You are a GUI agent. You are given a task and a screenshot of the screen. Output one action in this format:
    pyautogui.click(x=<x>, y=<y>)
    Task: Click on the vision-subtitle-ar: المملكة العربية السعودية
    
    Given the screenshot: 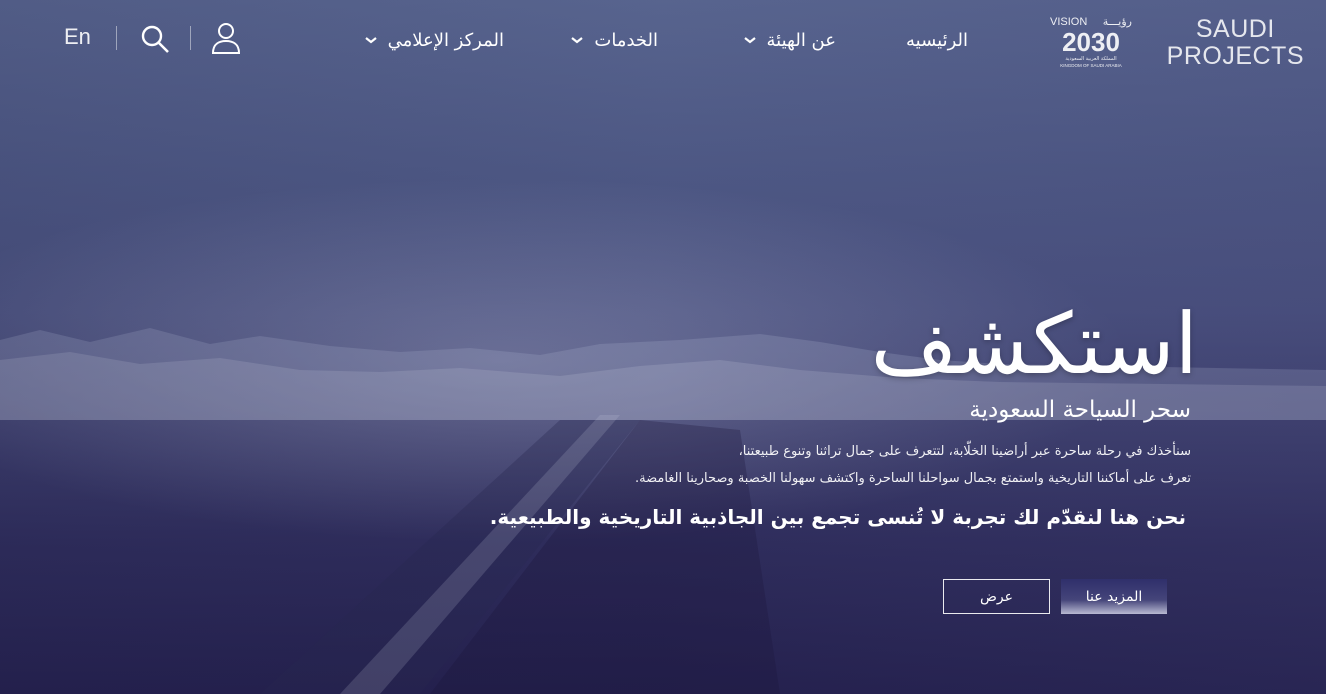 What is the action you would take?
    pyautogui.click(x=1090, y=59)
    